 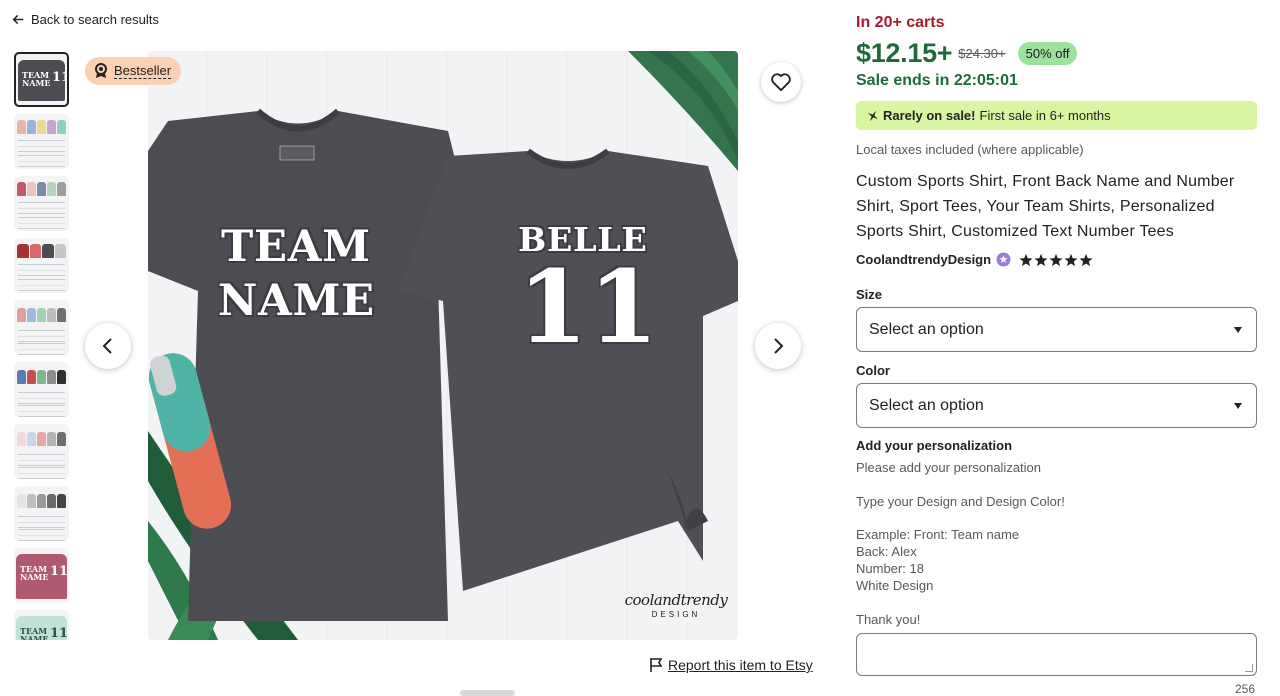 I want to click on report-item-link: Report this item to Etsy, so click(x=731, y=665).